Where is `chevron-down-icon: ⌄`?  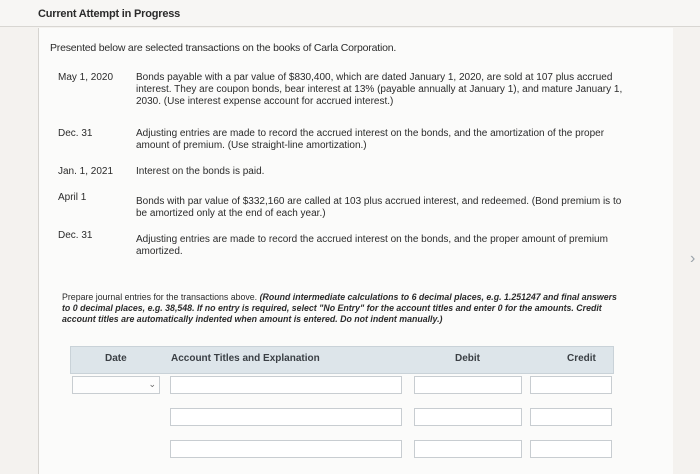 chevron-down-icon: ⌄ is located at coordinates (152, 384).